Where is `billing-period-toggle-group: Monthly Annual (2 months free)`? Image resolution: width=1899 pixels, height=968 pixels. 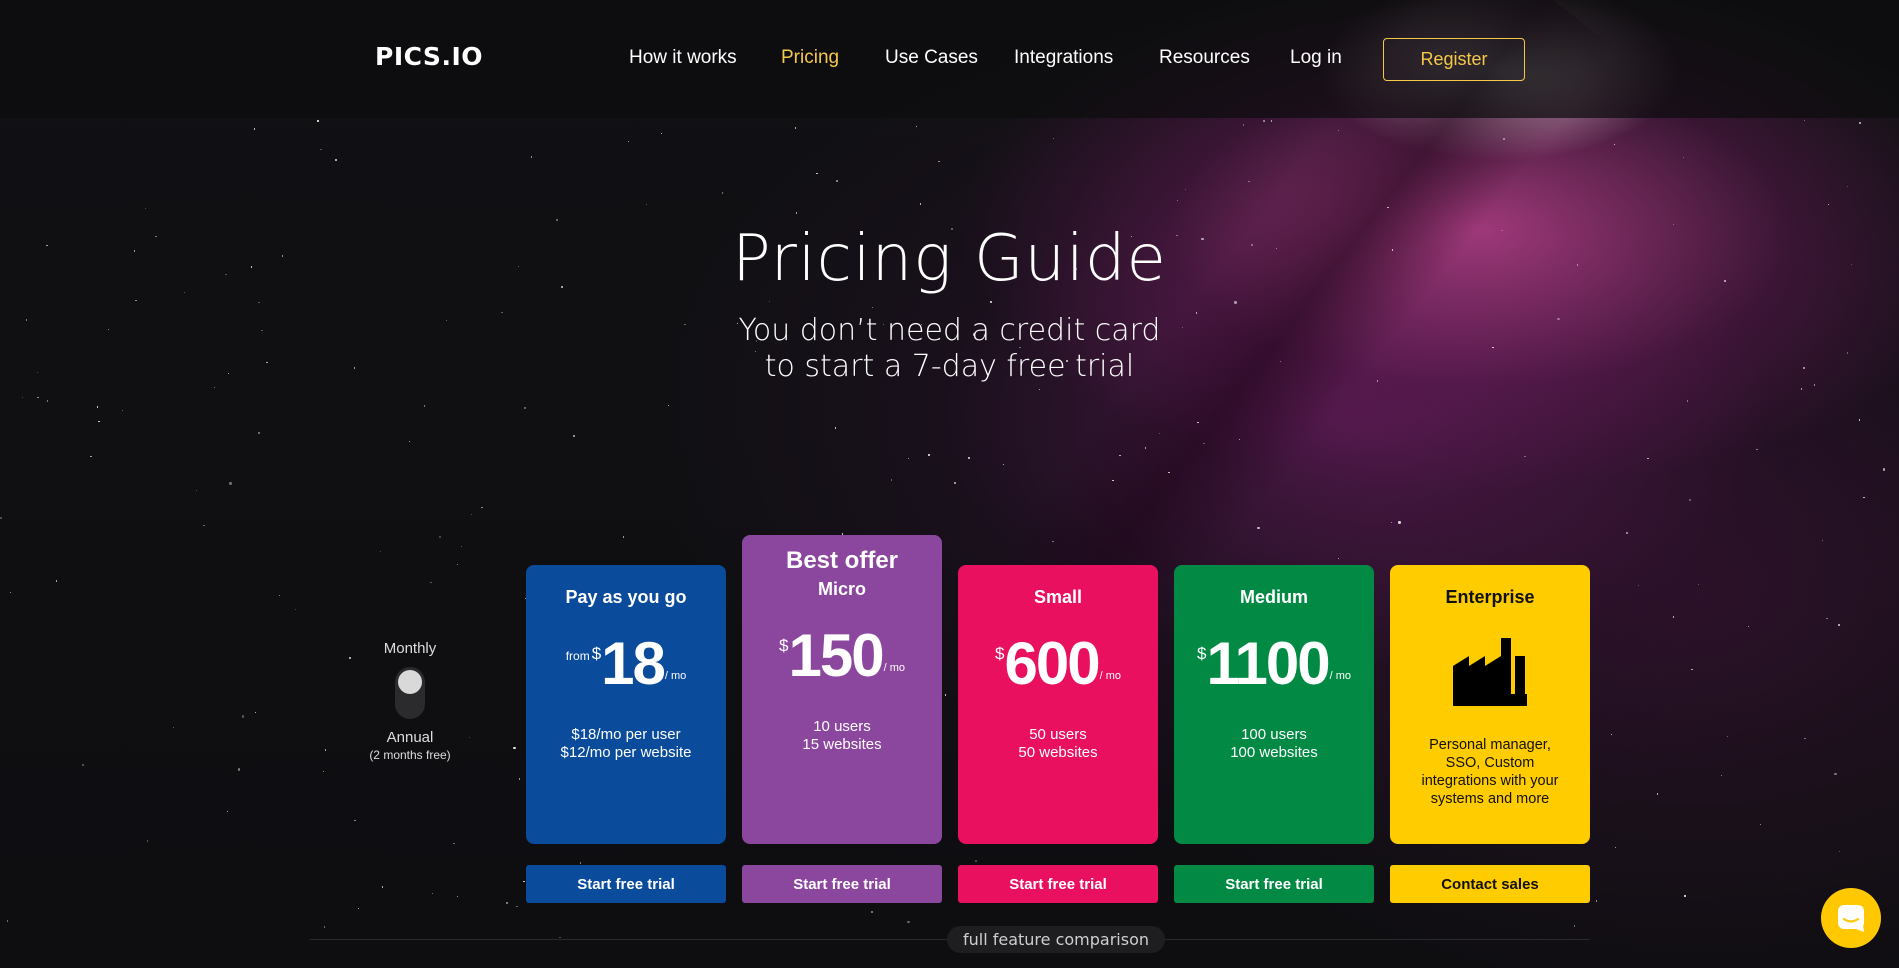 billing-period-toggle-group: Monthly Annual (2 months free) is located at coordinates (410, 701).